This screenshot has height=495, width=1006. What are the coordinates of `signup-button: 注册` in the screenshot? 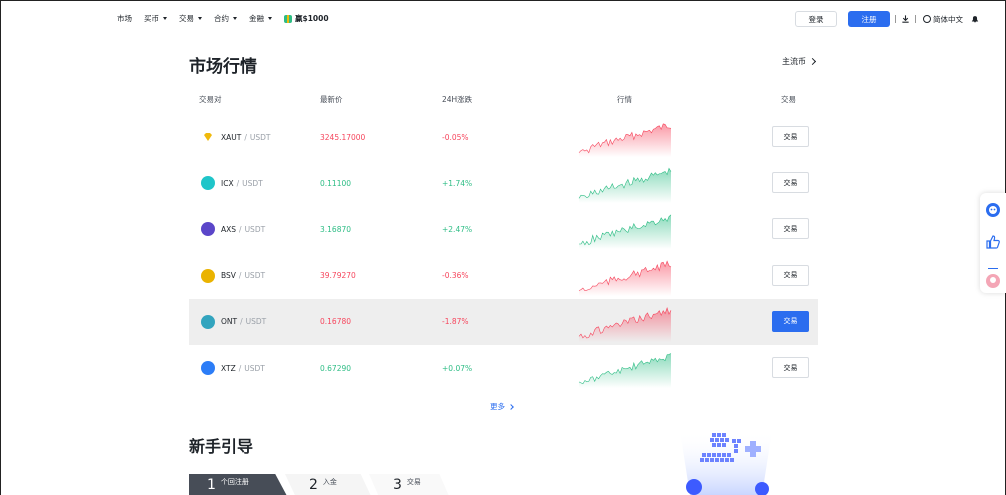 It's located at (869, 19).